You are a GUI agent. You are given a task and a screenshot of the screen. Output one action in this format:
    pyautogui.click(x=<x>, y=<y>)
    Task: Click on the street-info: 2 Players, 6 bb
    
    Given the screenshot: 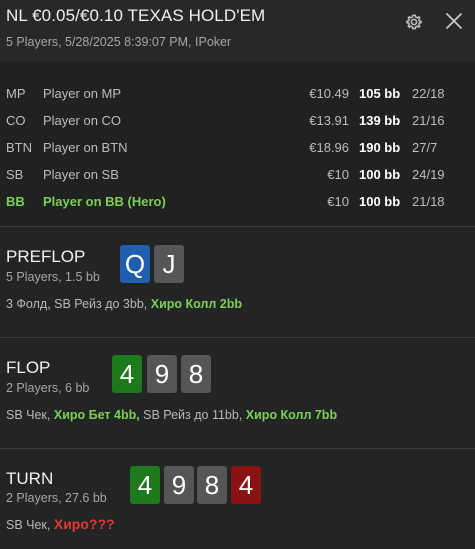 What is the action you would take?
    pyautogui.click(x=48, y=388)
    